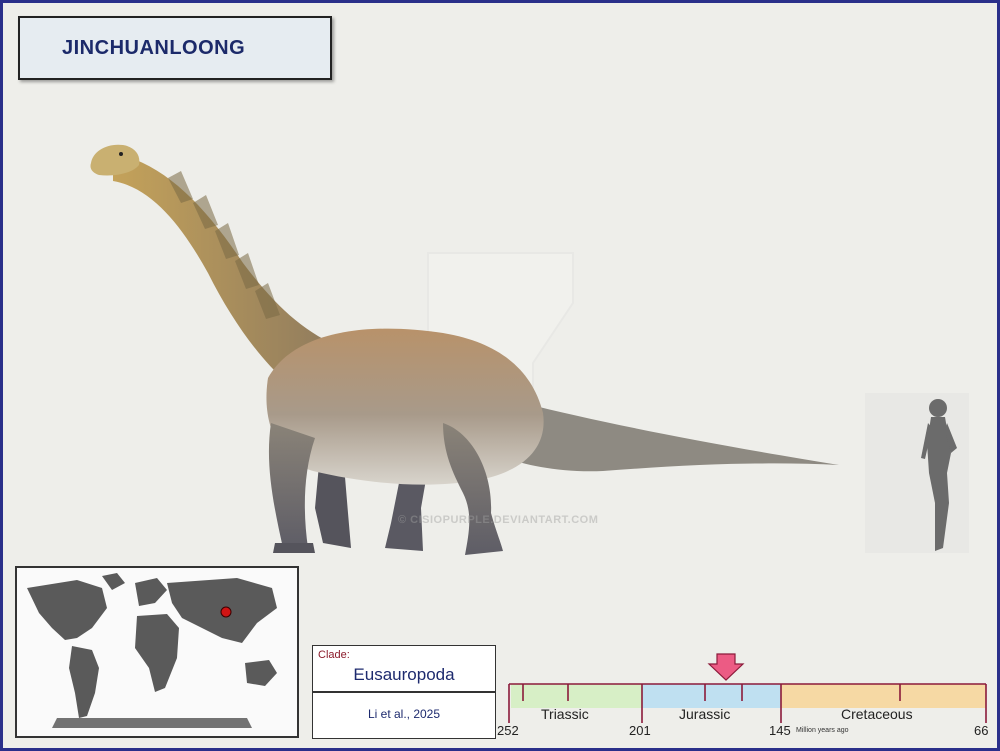  I want to click on period-label-triassic: Triassic, so click(565, 714).